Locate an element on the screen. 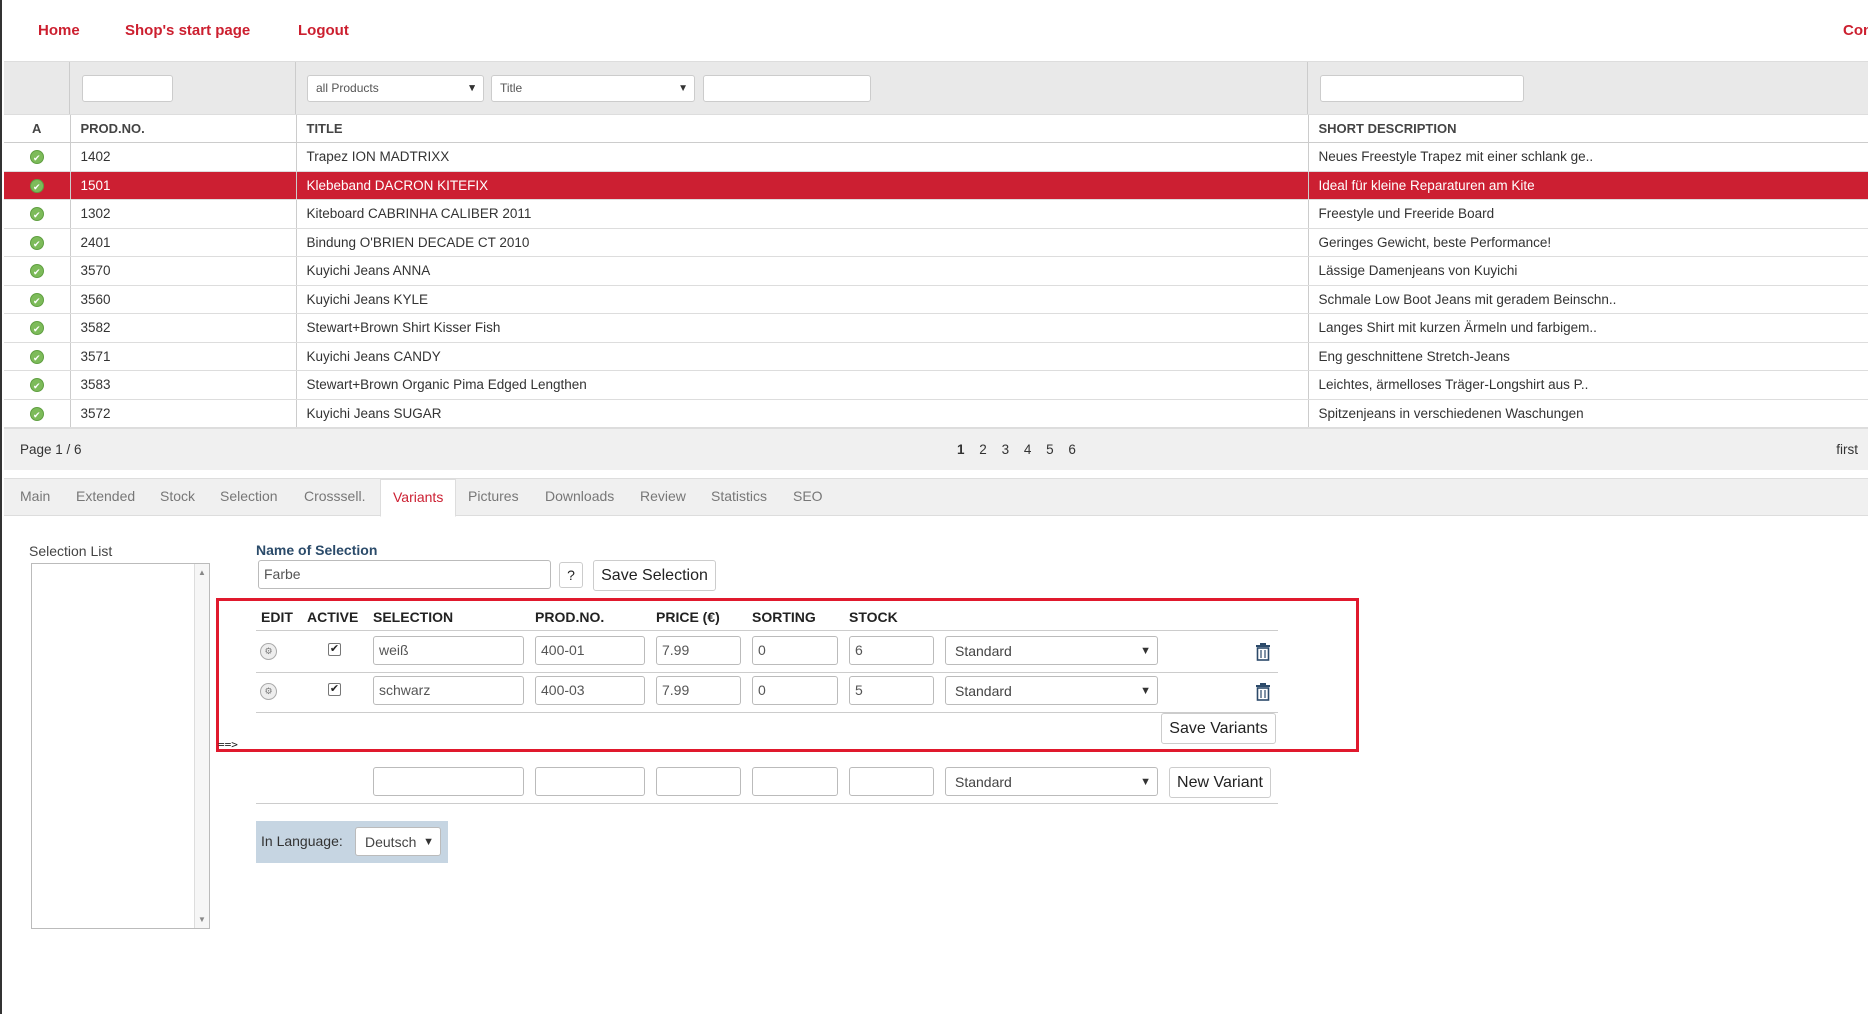 This screenshot has height=1014, width=1868. page-link: 3 is located at coordinates (1006, 449).